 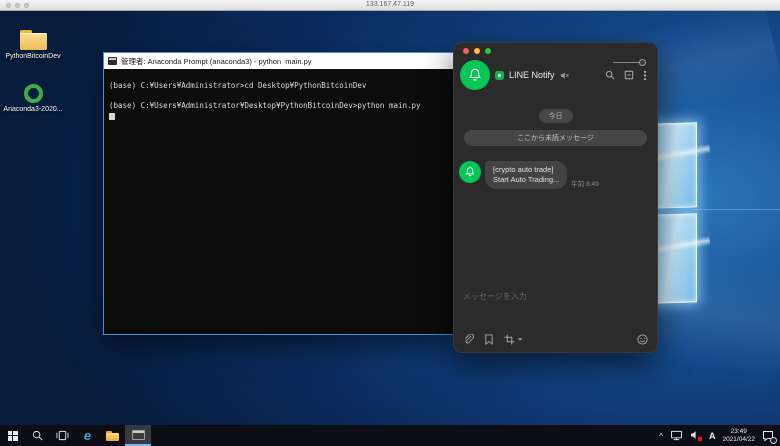 What do you see at coordinates (719, 436) in the screenshot?
I see `system-tray: ^ A 23:49 2021/04/22` at bounding box center [719, 436].